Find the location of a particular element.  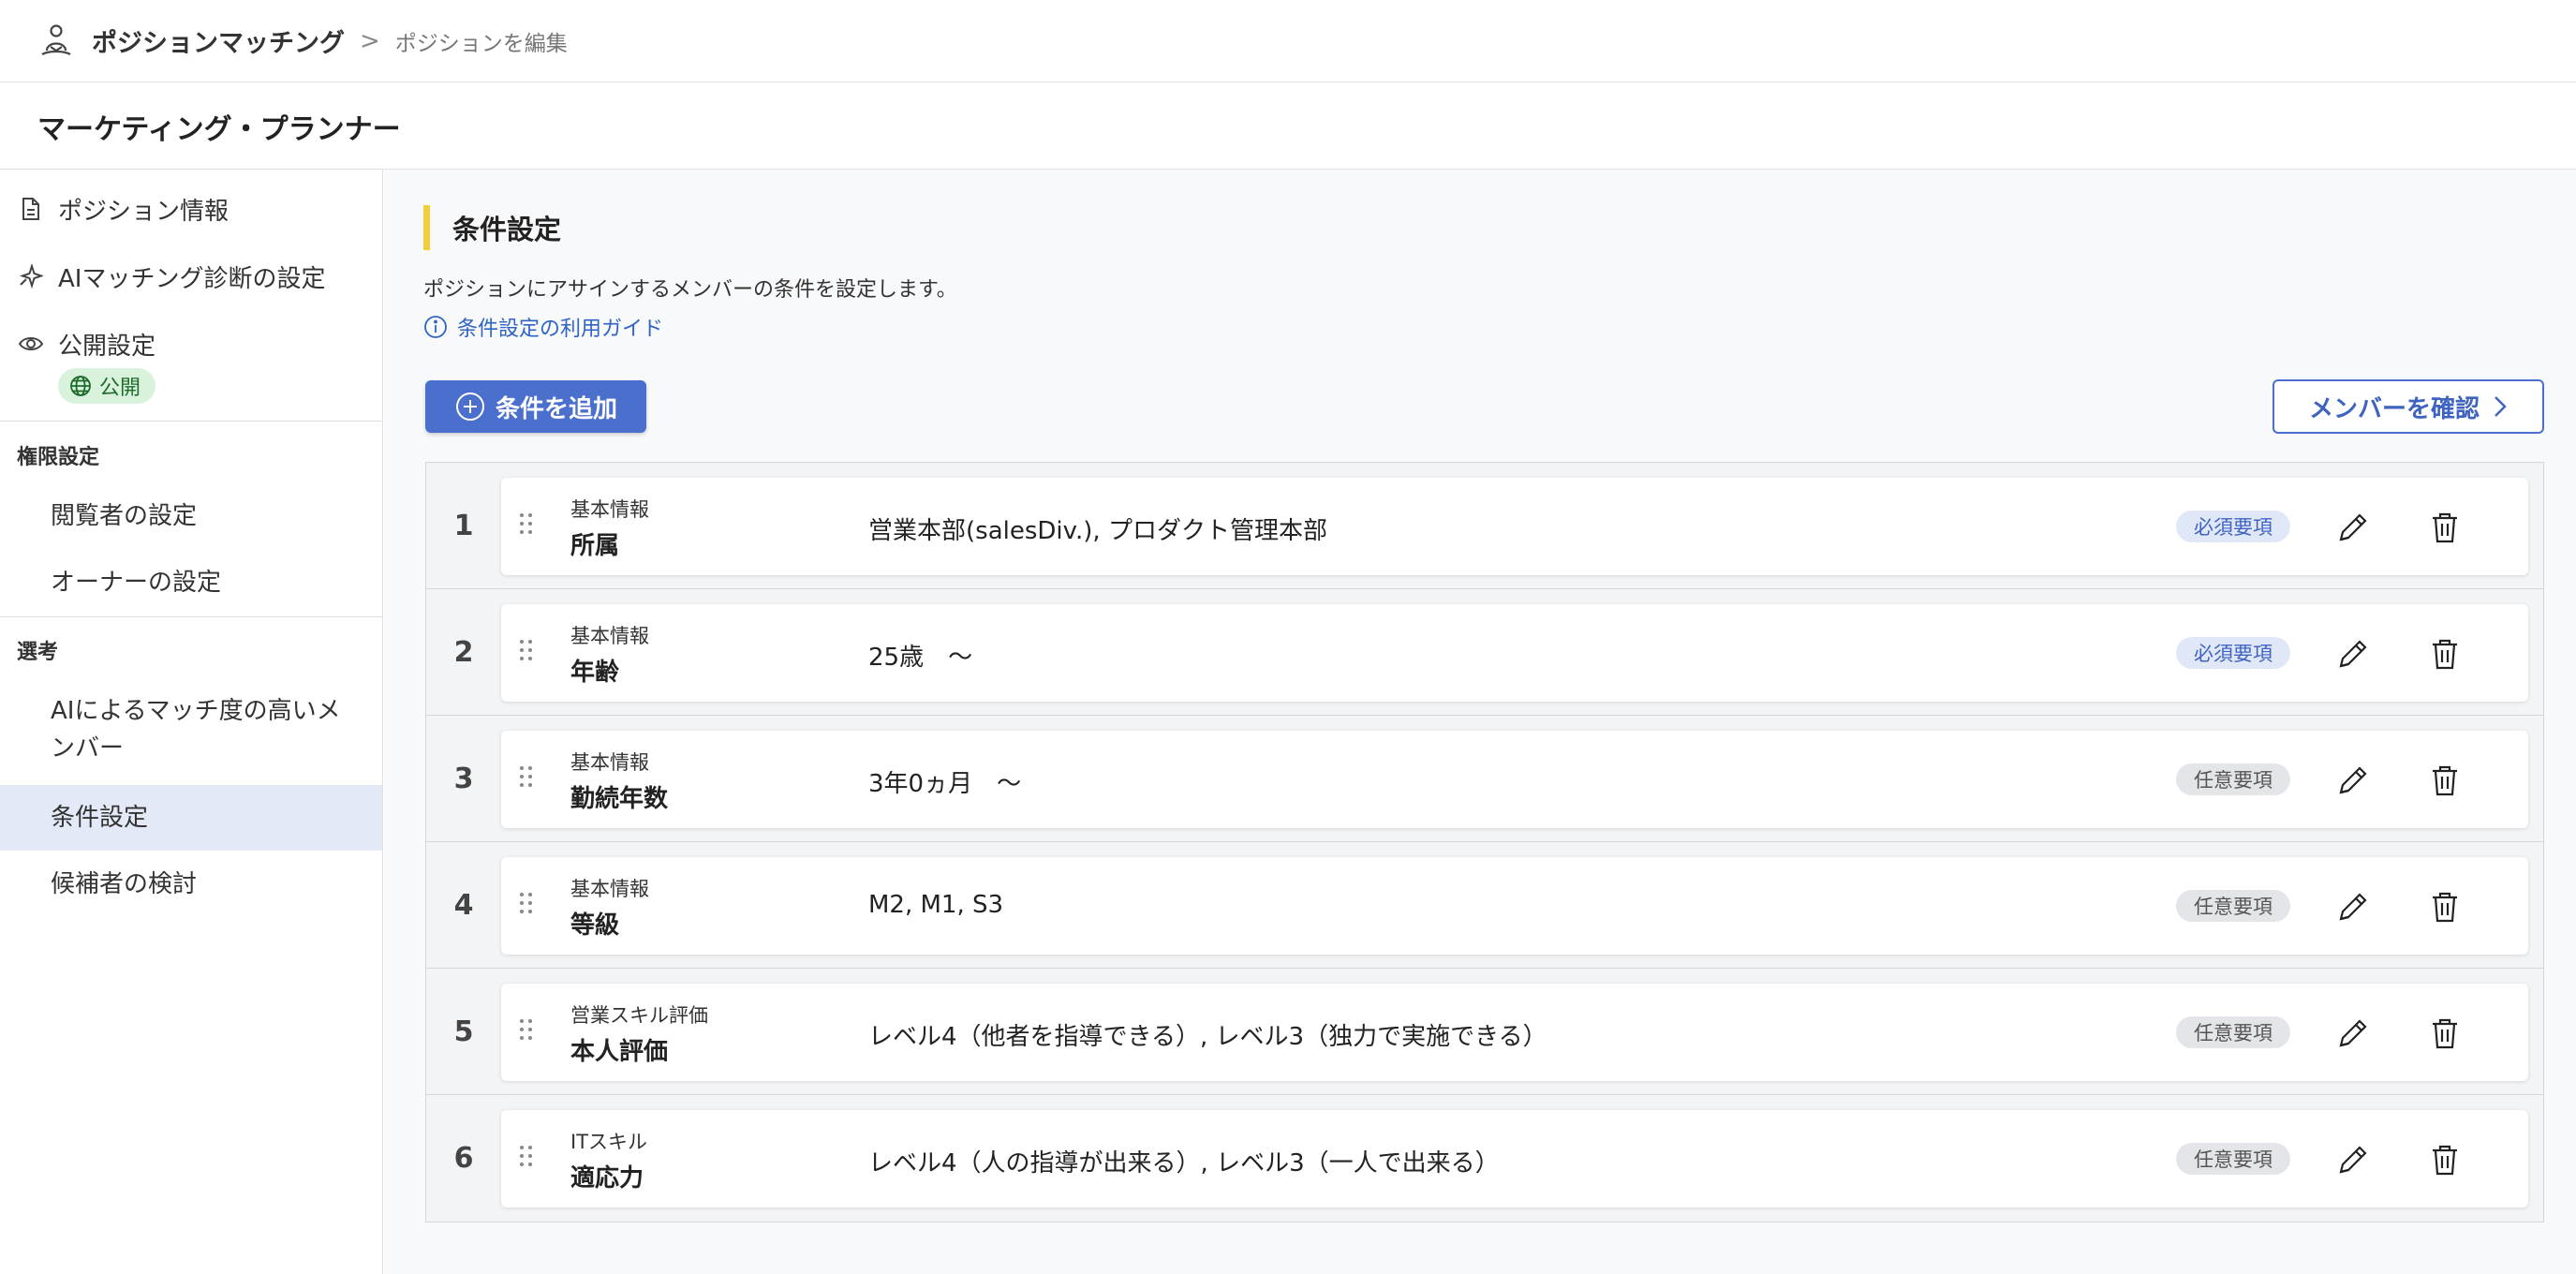

condition-value: レベル4（他者を指導できる）, レベル3（独力で実施できる） is located at coordinates (1207, 1037).